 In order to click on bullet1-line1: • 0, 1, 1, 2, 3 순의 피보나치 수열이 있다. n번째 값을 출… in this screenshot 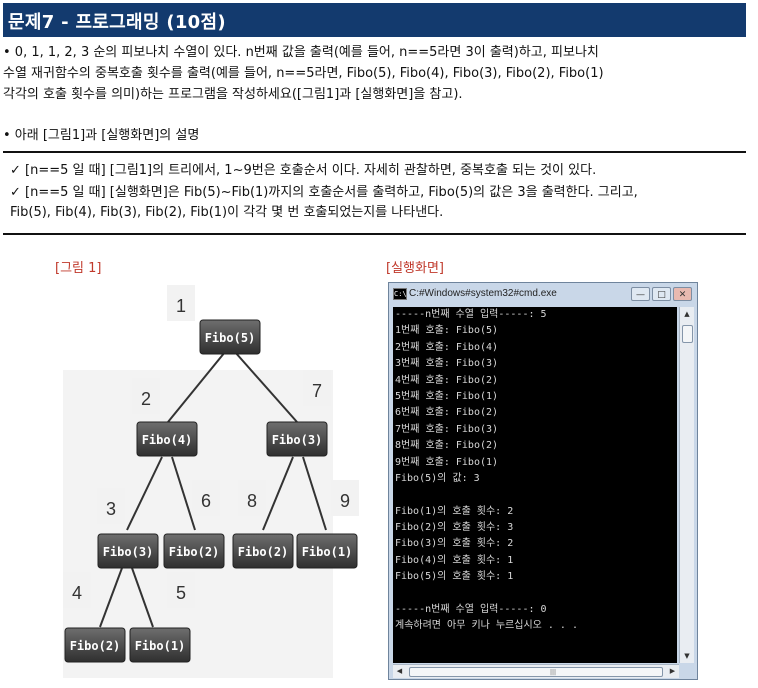, I will do `click(301, 52)`.